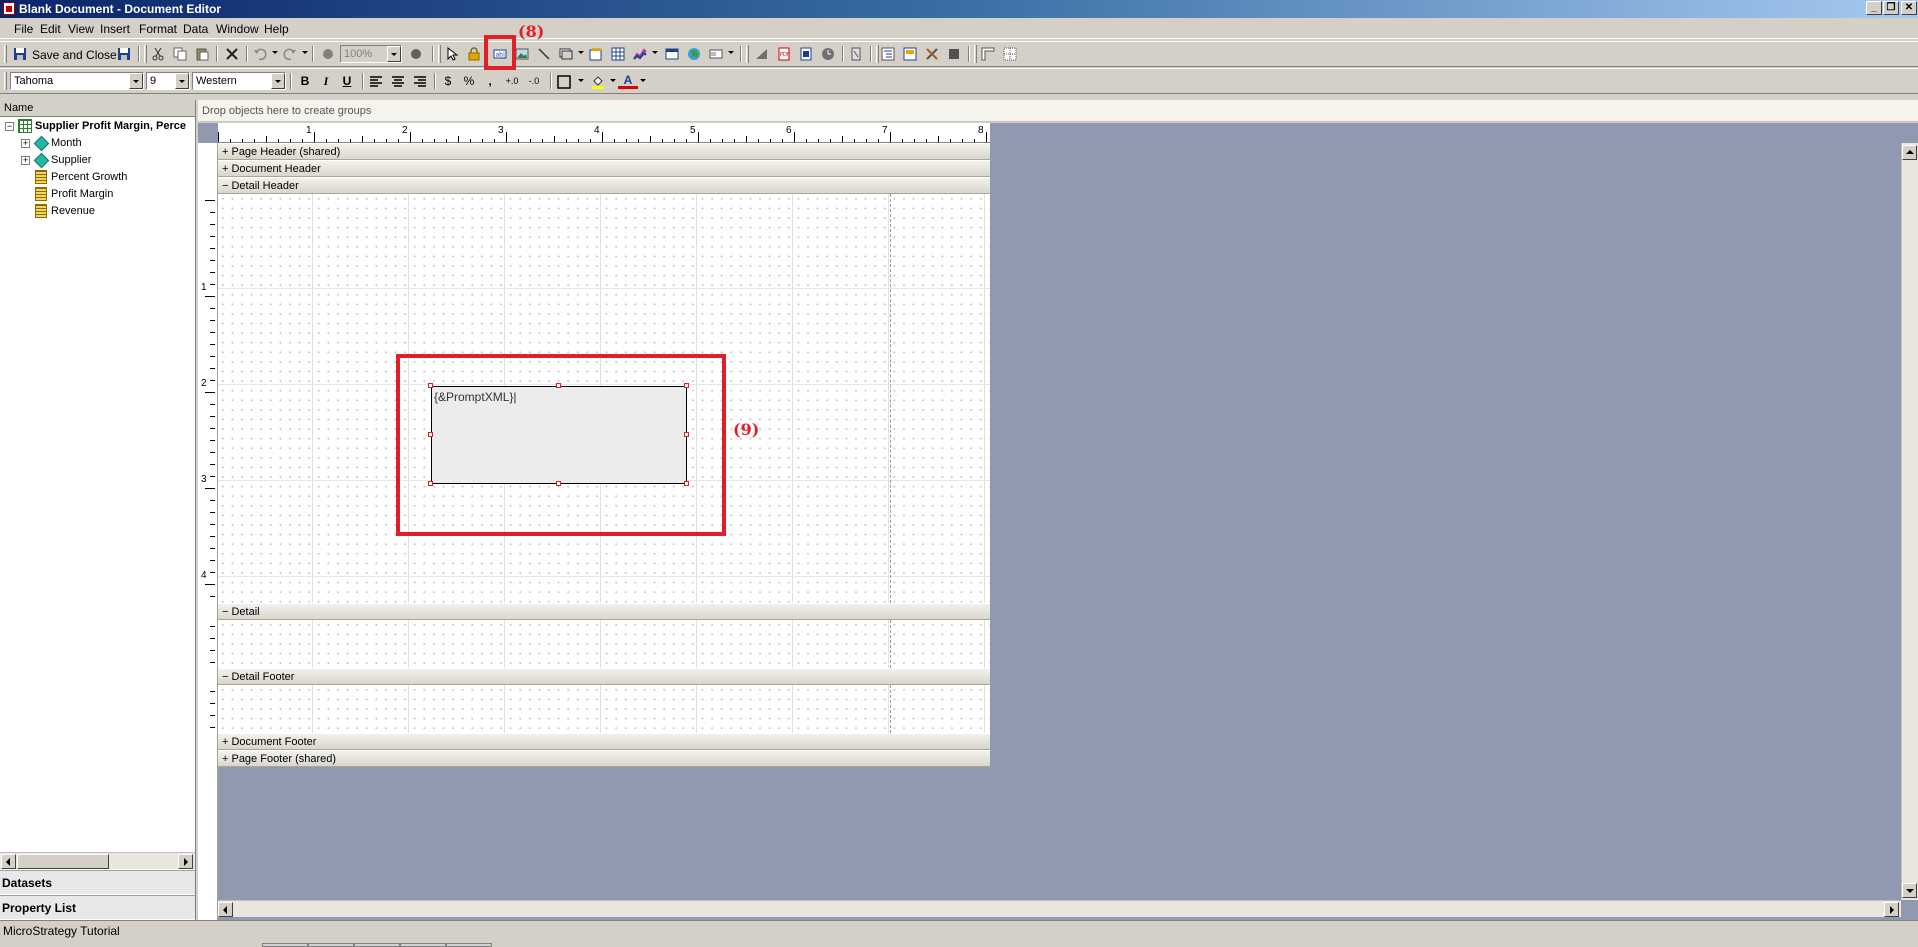  Describe the element at coordinates (1059, 908) in the screenshot. I see `canvas-horizontal-scrollbar` at that location.